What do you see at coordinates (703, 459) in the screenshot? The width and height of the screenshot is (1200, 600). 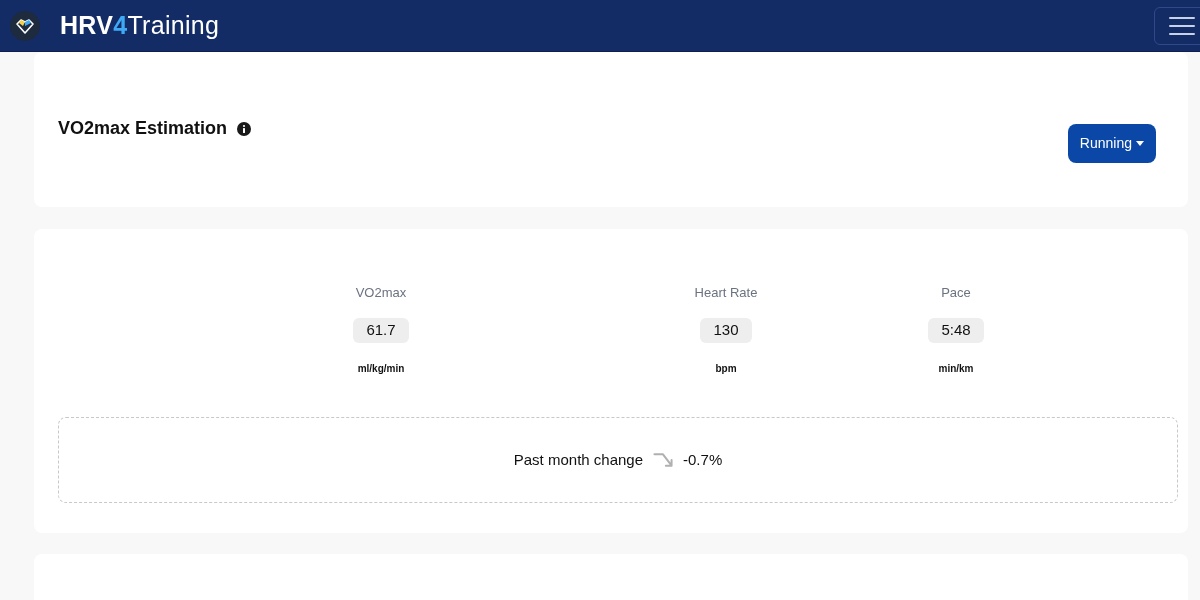 I see `change-value: -0.7%` at bounding box center [703, 459].